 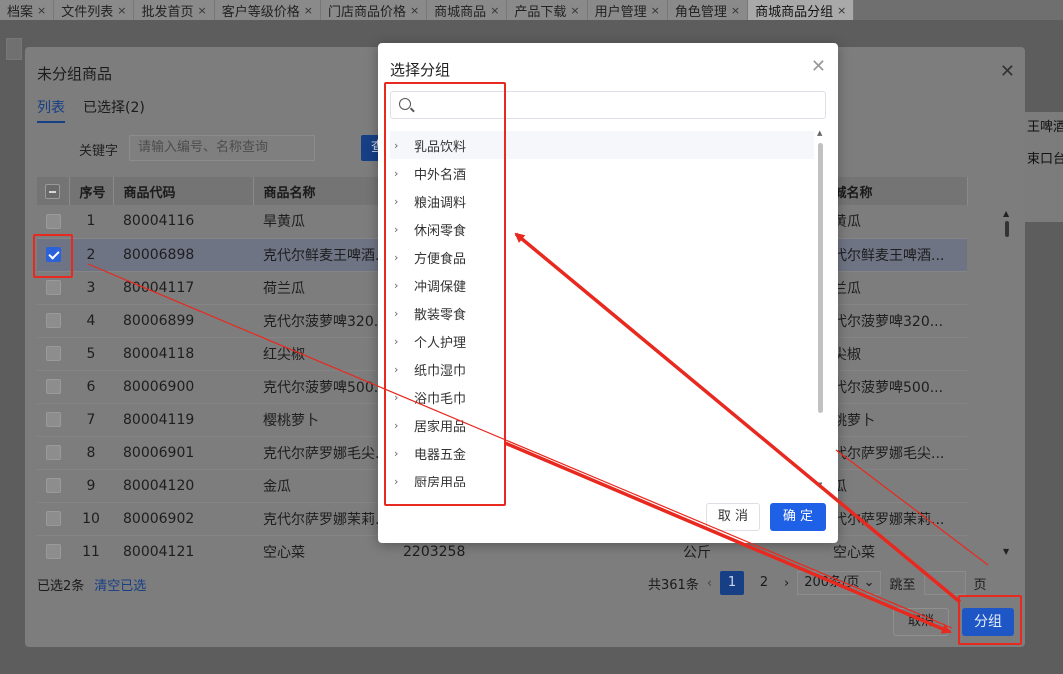 I want to click on table-cell: 80004121, so click(x=183, y=547).